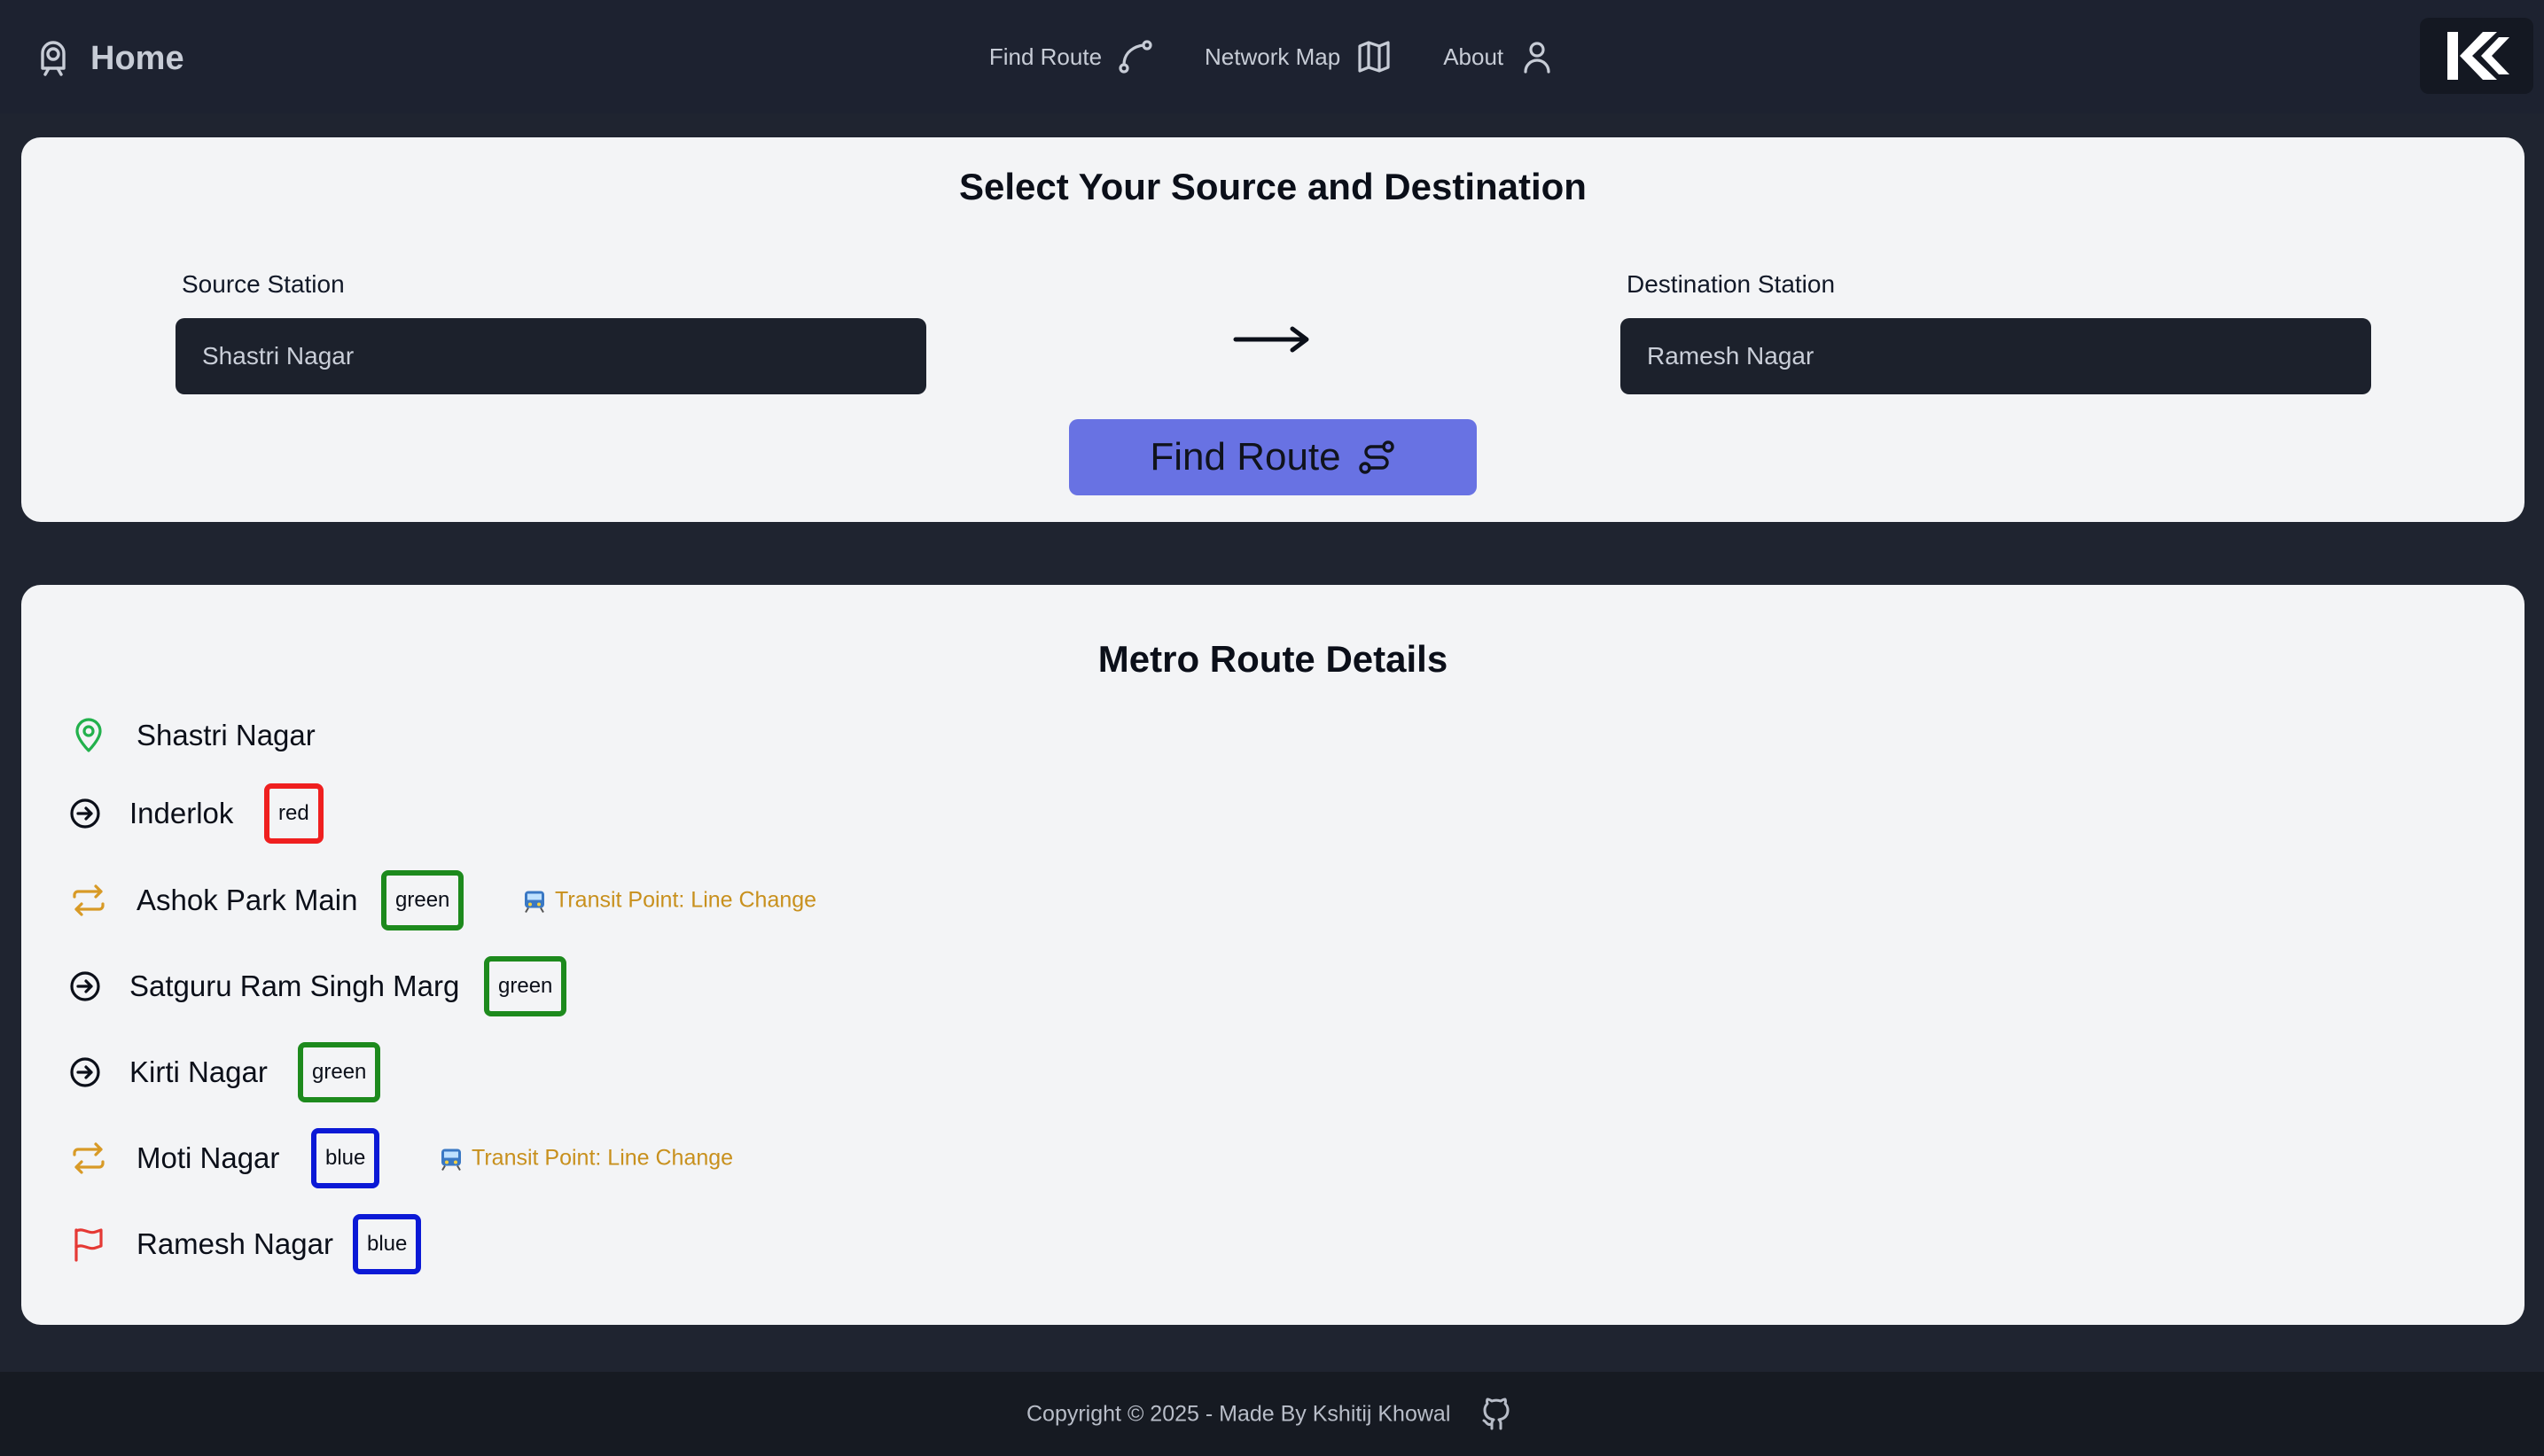 The height and width of the screenshot is (1456, 2544). I want to click on selector-title: Select Your Source and Destination, so click(1273, 186).